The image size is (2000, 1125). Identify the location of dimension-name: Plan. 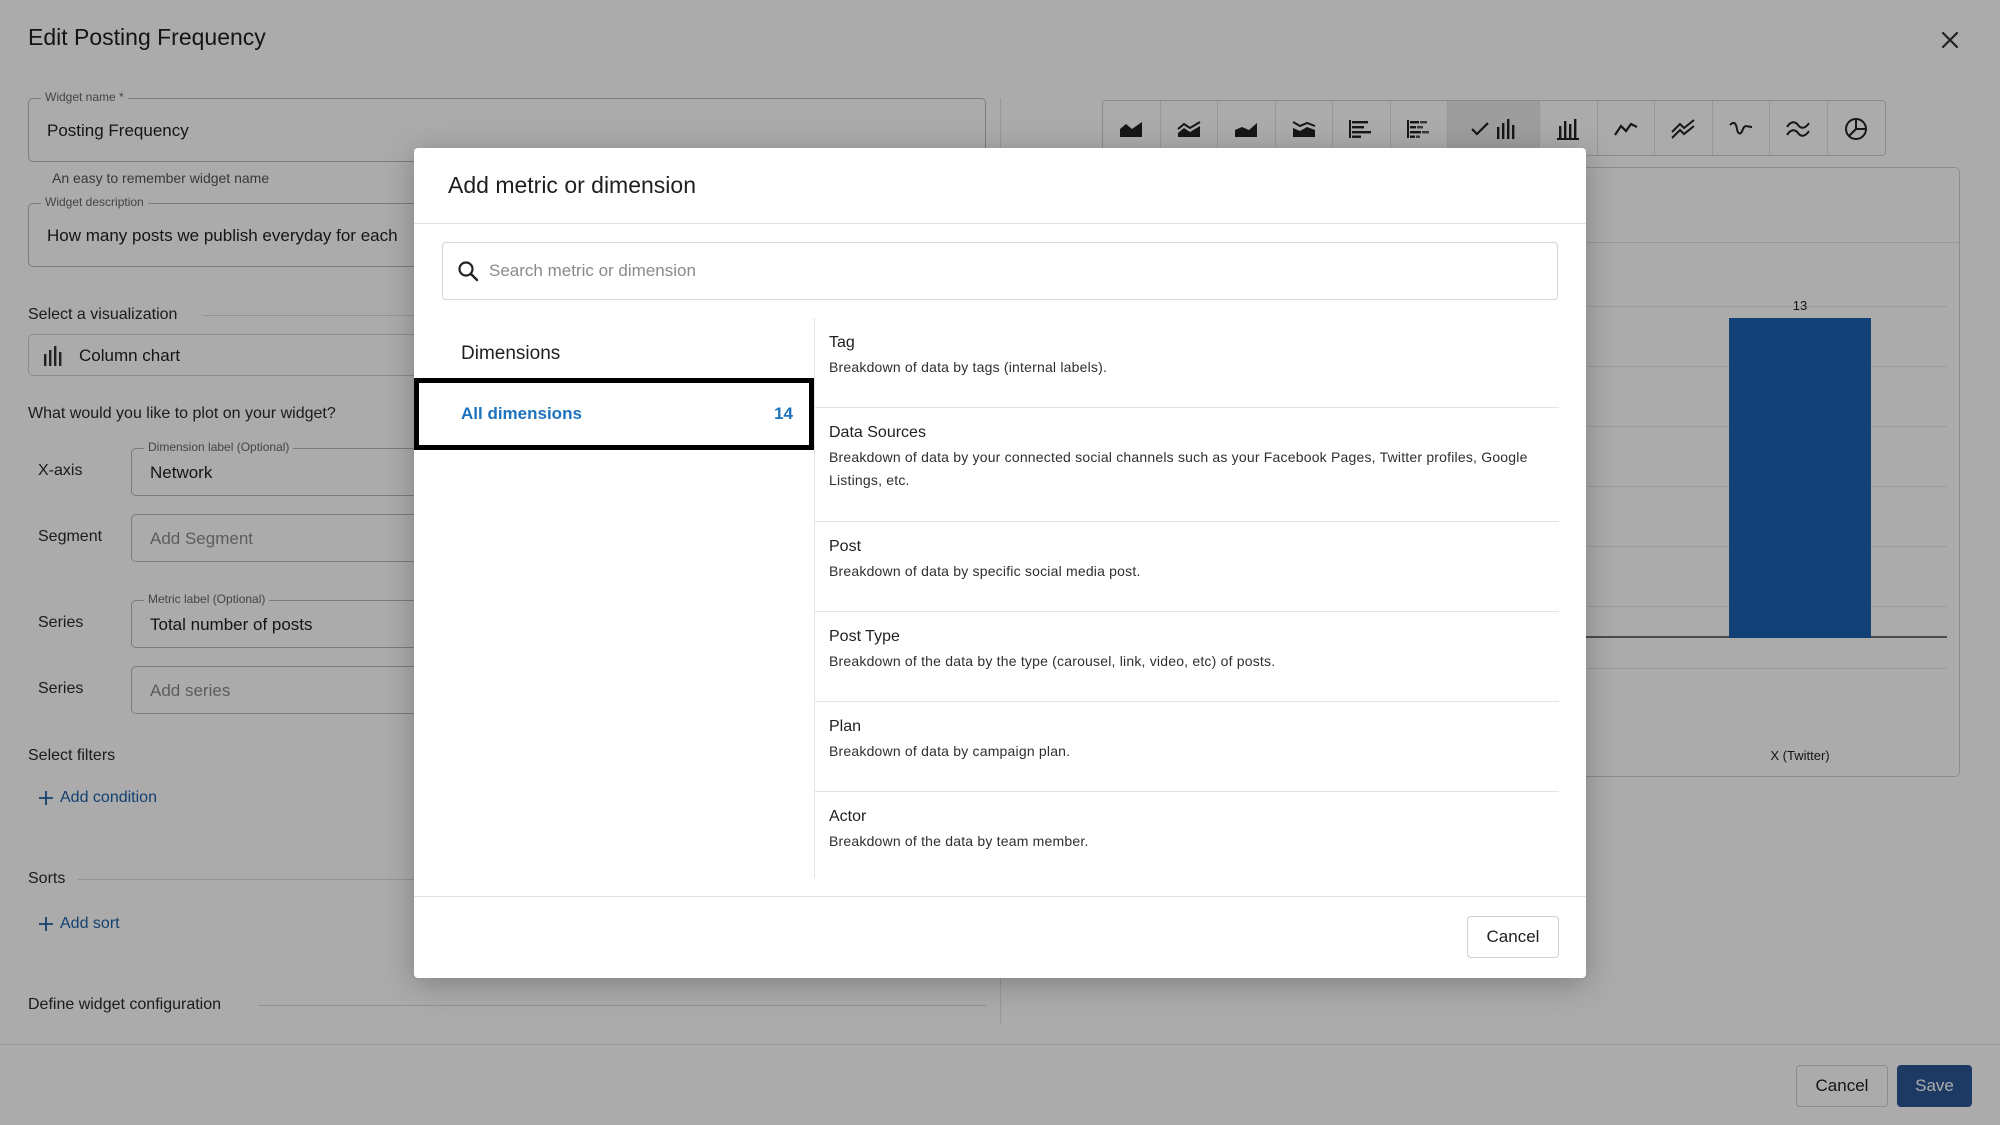
(845, 726).